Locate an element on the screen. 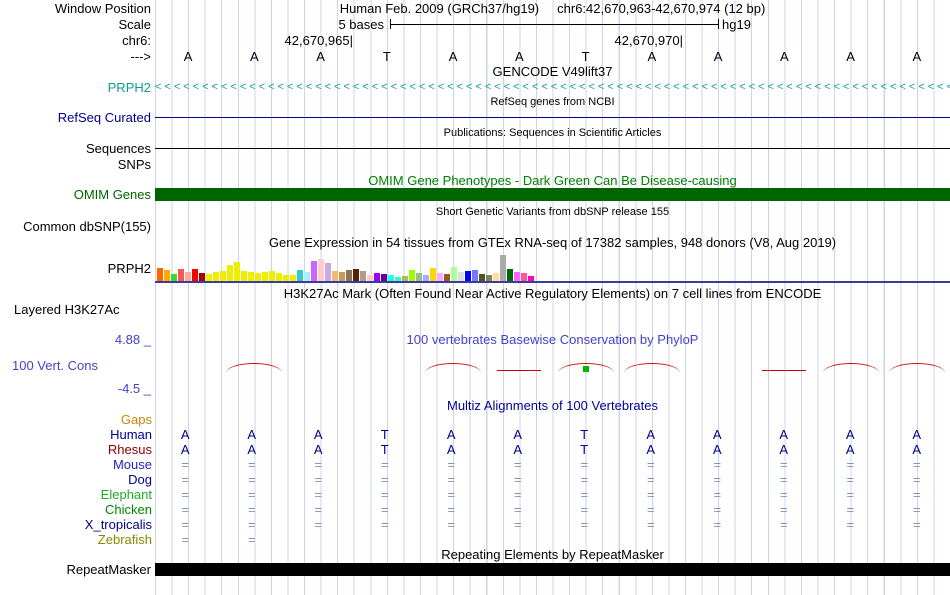  scale-value: 5 bases is located at coordinates (361, 24).